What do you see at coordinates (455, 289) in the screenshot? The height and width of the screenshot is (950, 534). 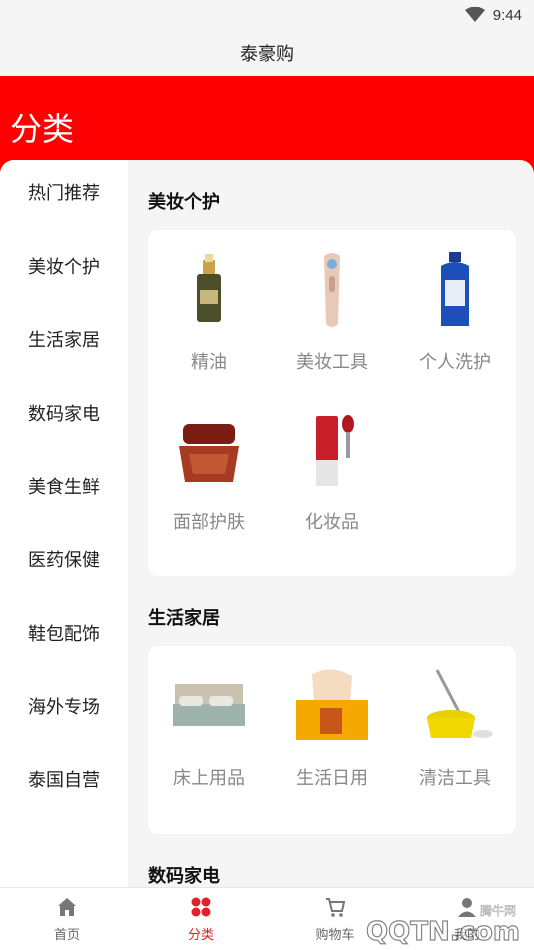 I see `shampoo-bottle-icon` at bounding box center [455, 289].